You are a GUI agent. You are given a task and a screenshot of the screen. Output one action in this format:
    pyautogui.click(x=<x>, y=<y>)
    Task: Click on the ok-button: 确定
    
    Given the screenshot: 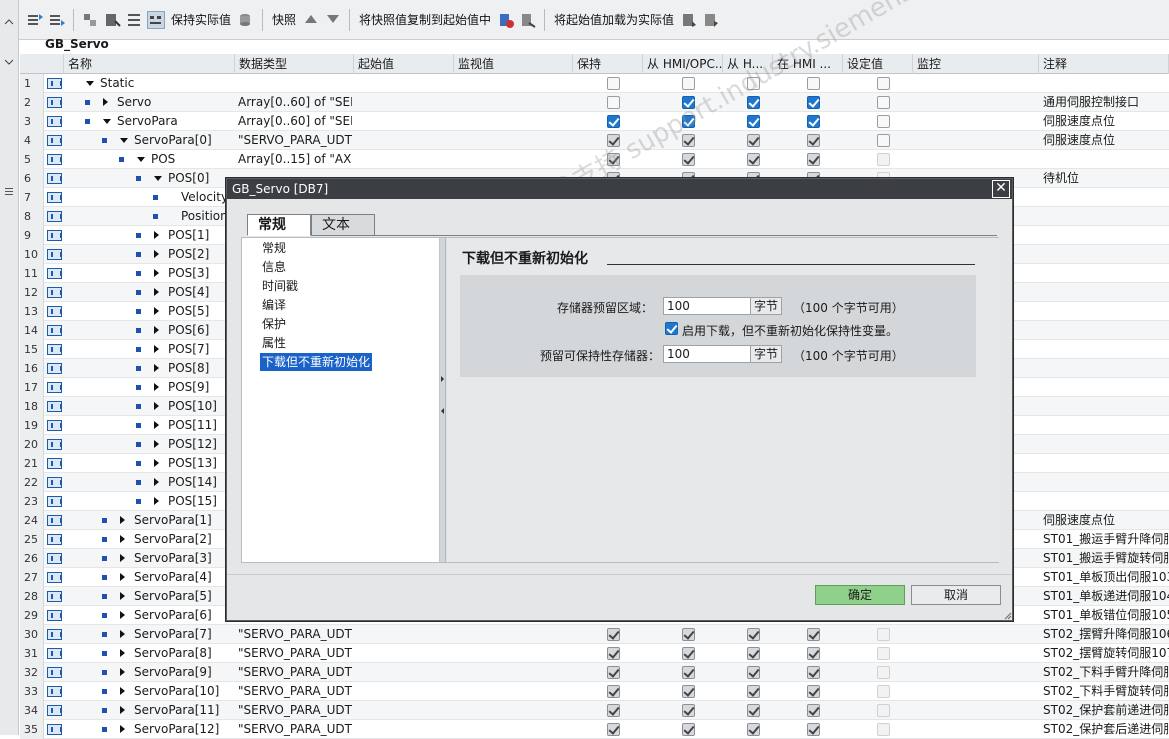 What is the action you would take?
    pyautogui.click(x=860, y=595)
    